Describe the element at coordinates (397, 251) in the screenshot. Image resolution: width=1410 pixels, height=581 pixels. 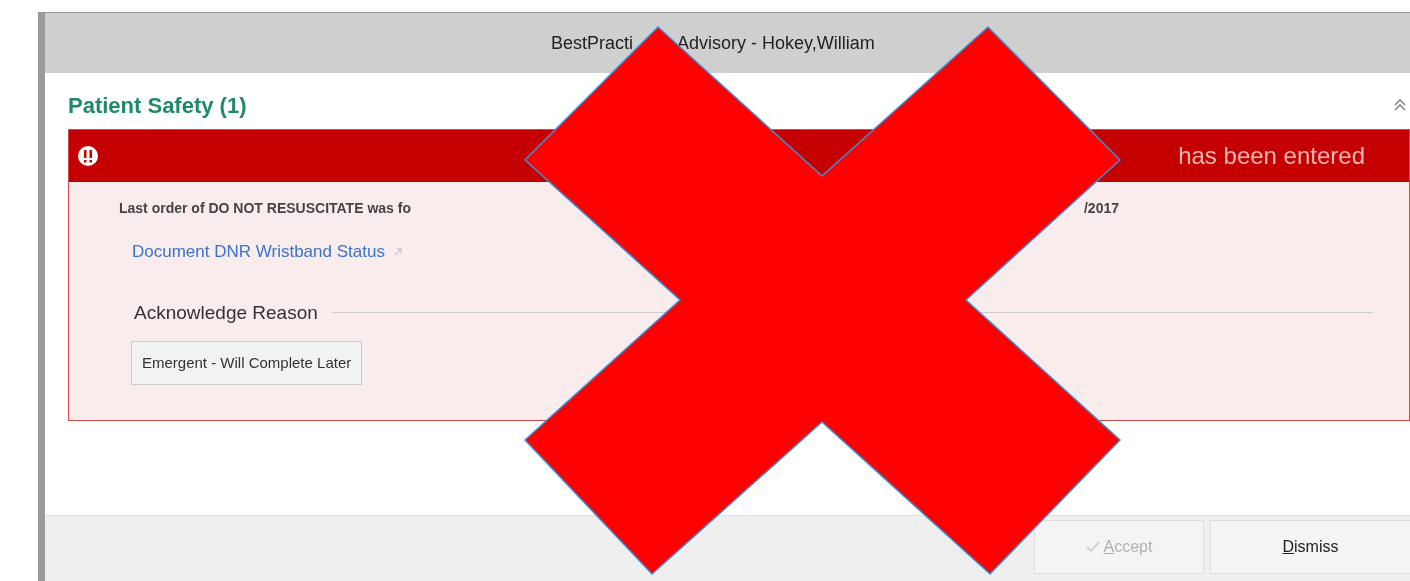
I see `external-link-icon` at that location.